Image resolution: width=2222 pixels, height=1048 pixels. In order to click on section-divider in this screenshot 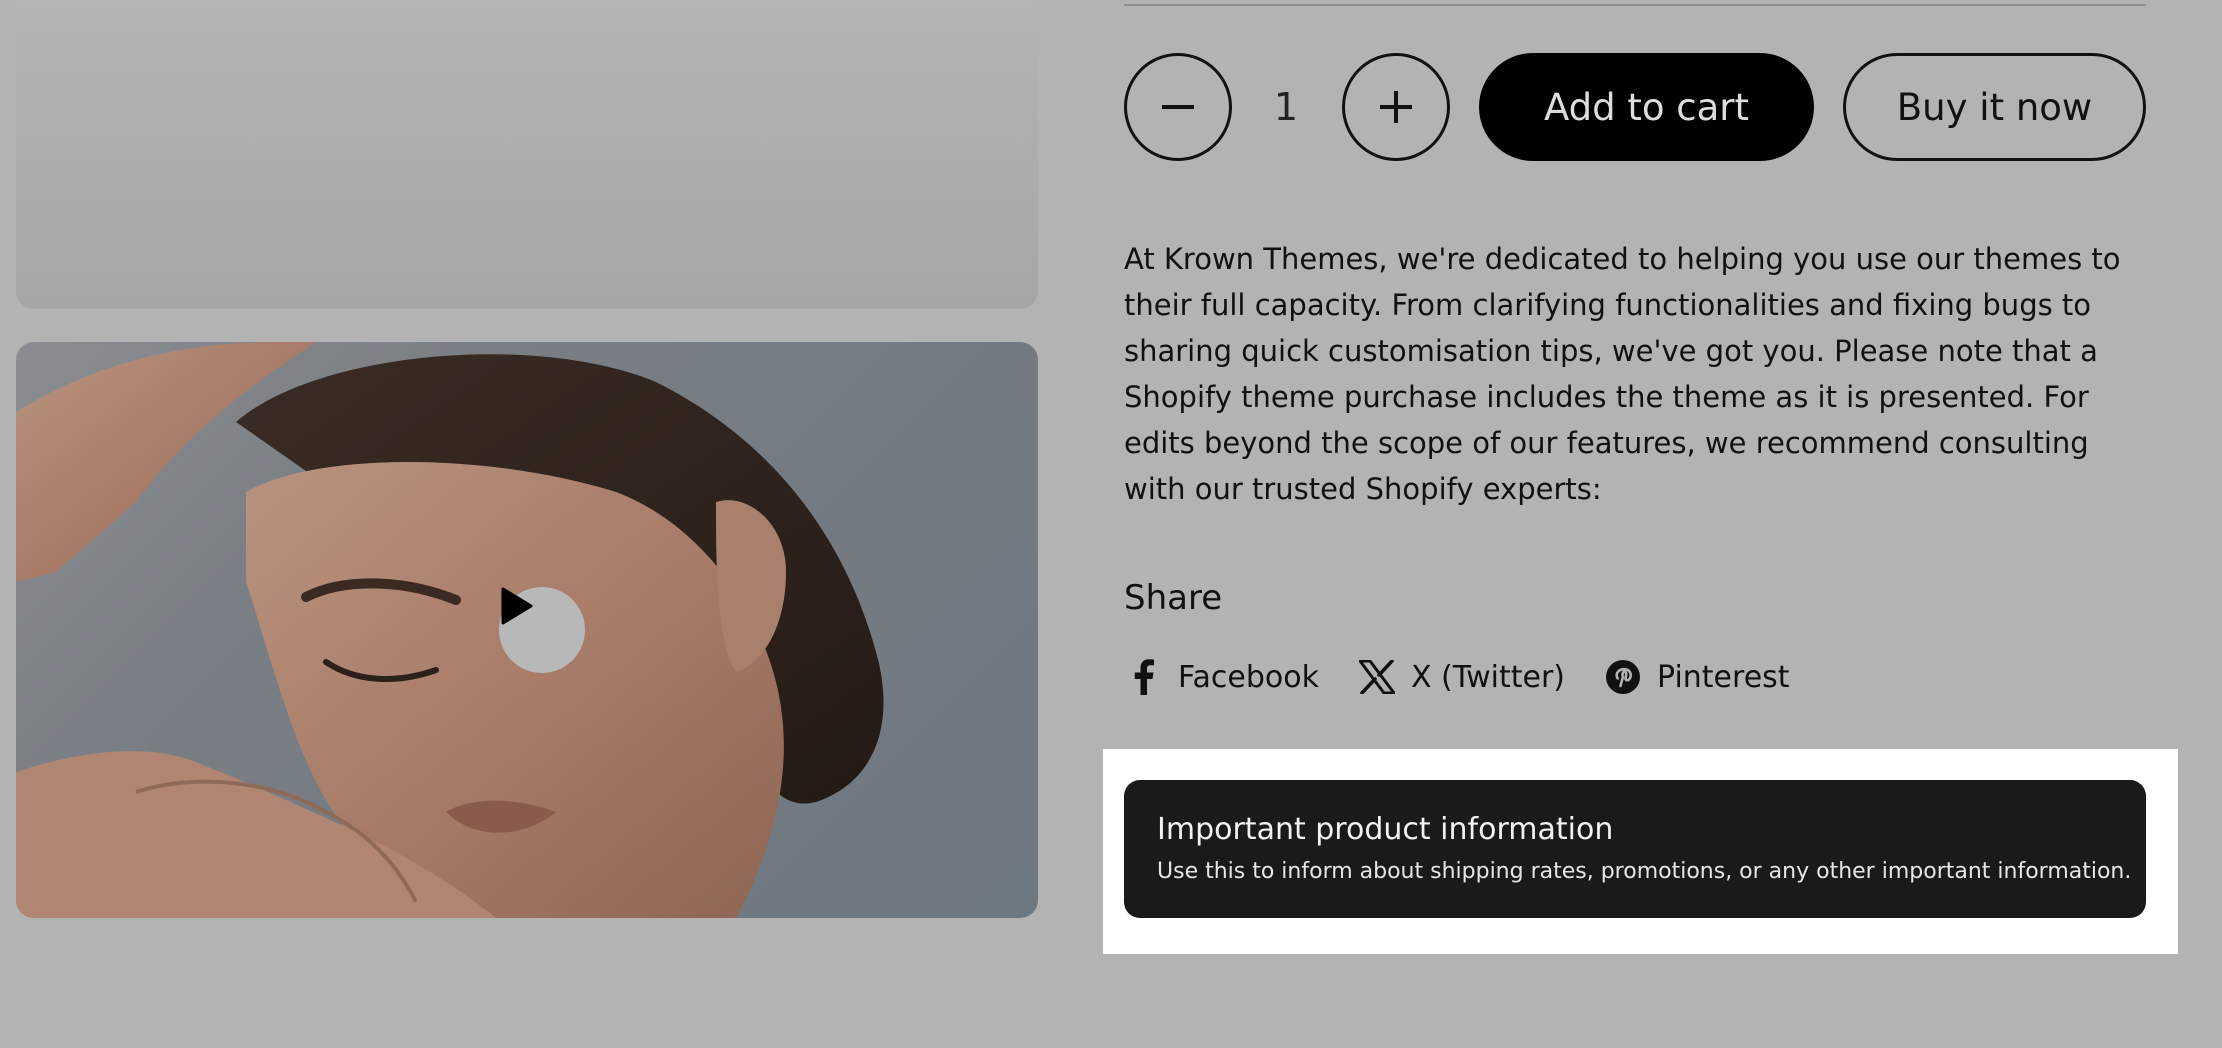, I will do `click(1635, 5)`.